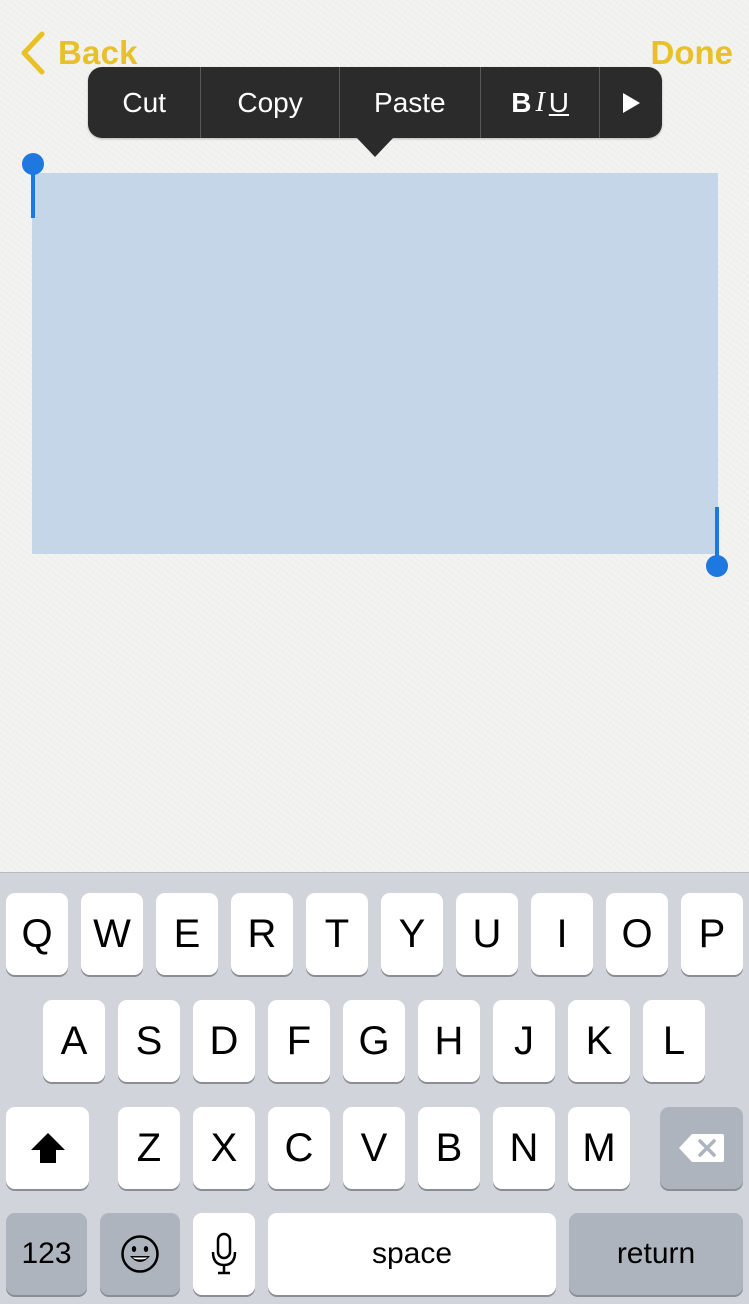 This screenshot has width=749, height=1304. Describe the element at coordinates (524, 1148) in the screenshot. I see `key-n: N` at that location.